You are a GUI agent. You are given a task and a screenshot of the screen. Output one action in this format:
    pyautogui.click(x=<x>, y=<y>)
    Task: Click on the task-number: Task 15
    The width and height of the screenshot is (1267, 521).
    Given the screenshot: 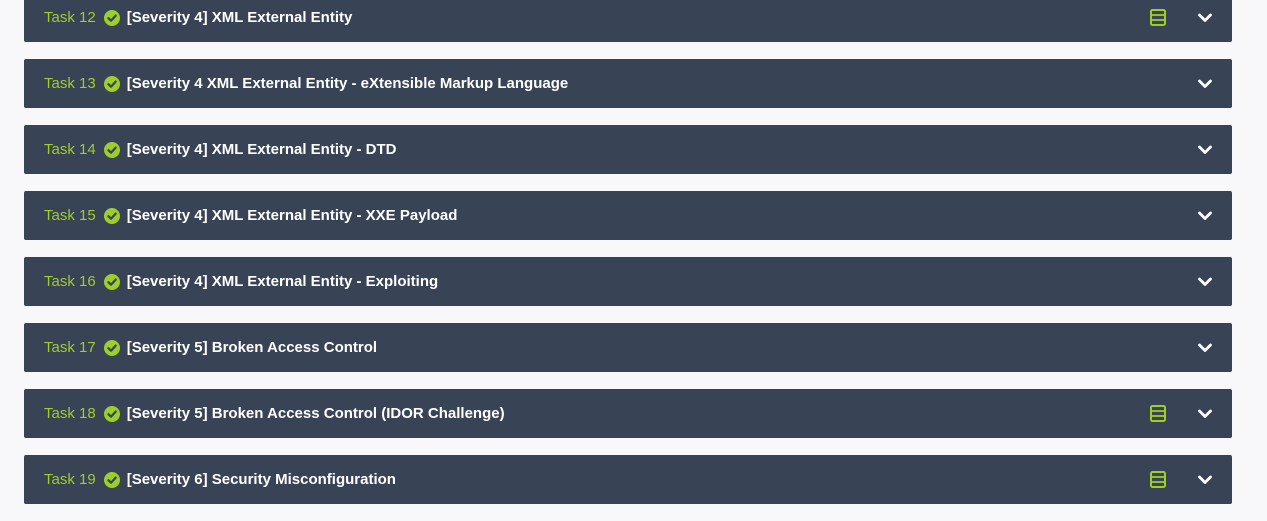 What is the action you would take?
    pyautogui.click(x=70, y=215)
    